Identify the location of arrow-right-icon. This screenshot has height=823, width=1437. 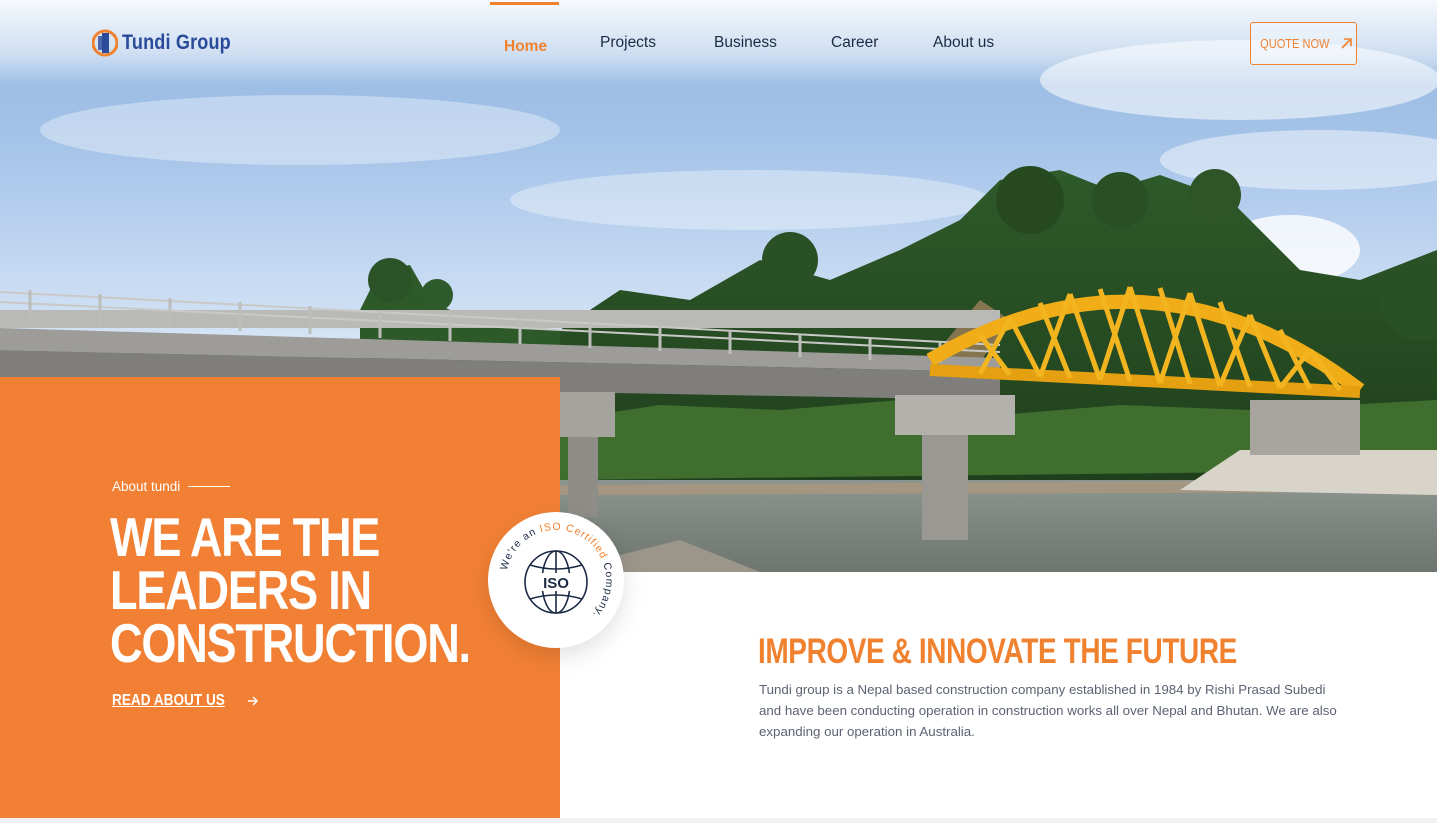
(252, 701).